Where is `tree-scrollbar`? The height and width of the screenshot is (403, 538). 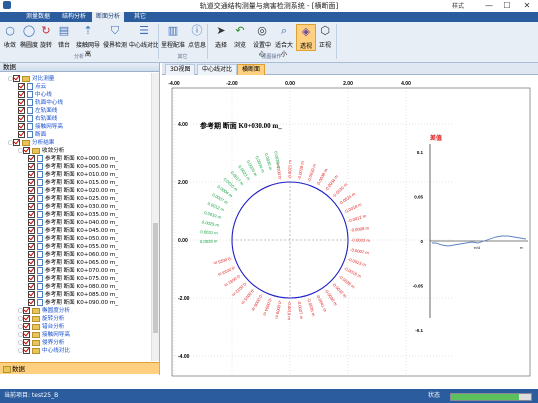
tree-scrollbar is located at coordinates (155, 217).